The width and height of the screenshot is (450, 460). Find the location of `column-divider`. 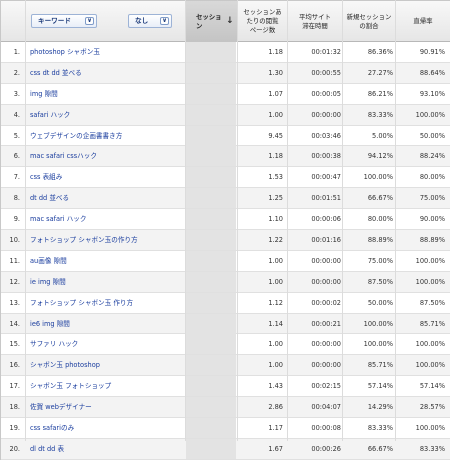

column-divider is located at coordinates (237, 220).